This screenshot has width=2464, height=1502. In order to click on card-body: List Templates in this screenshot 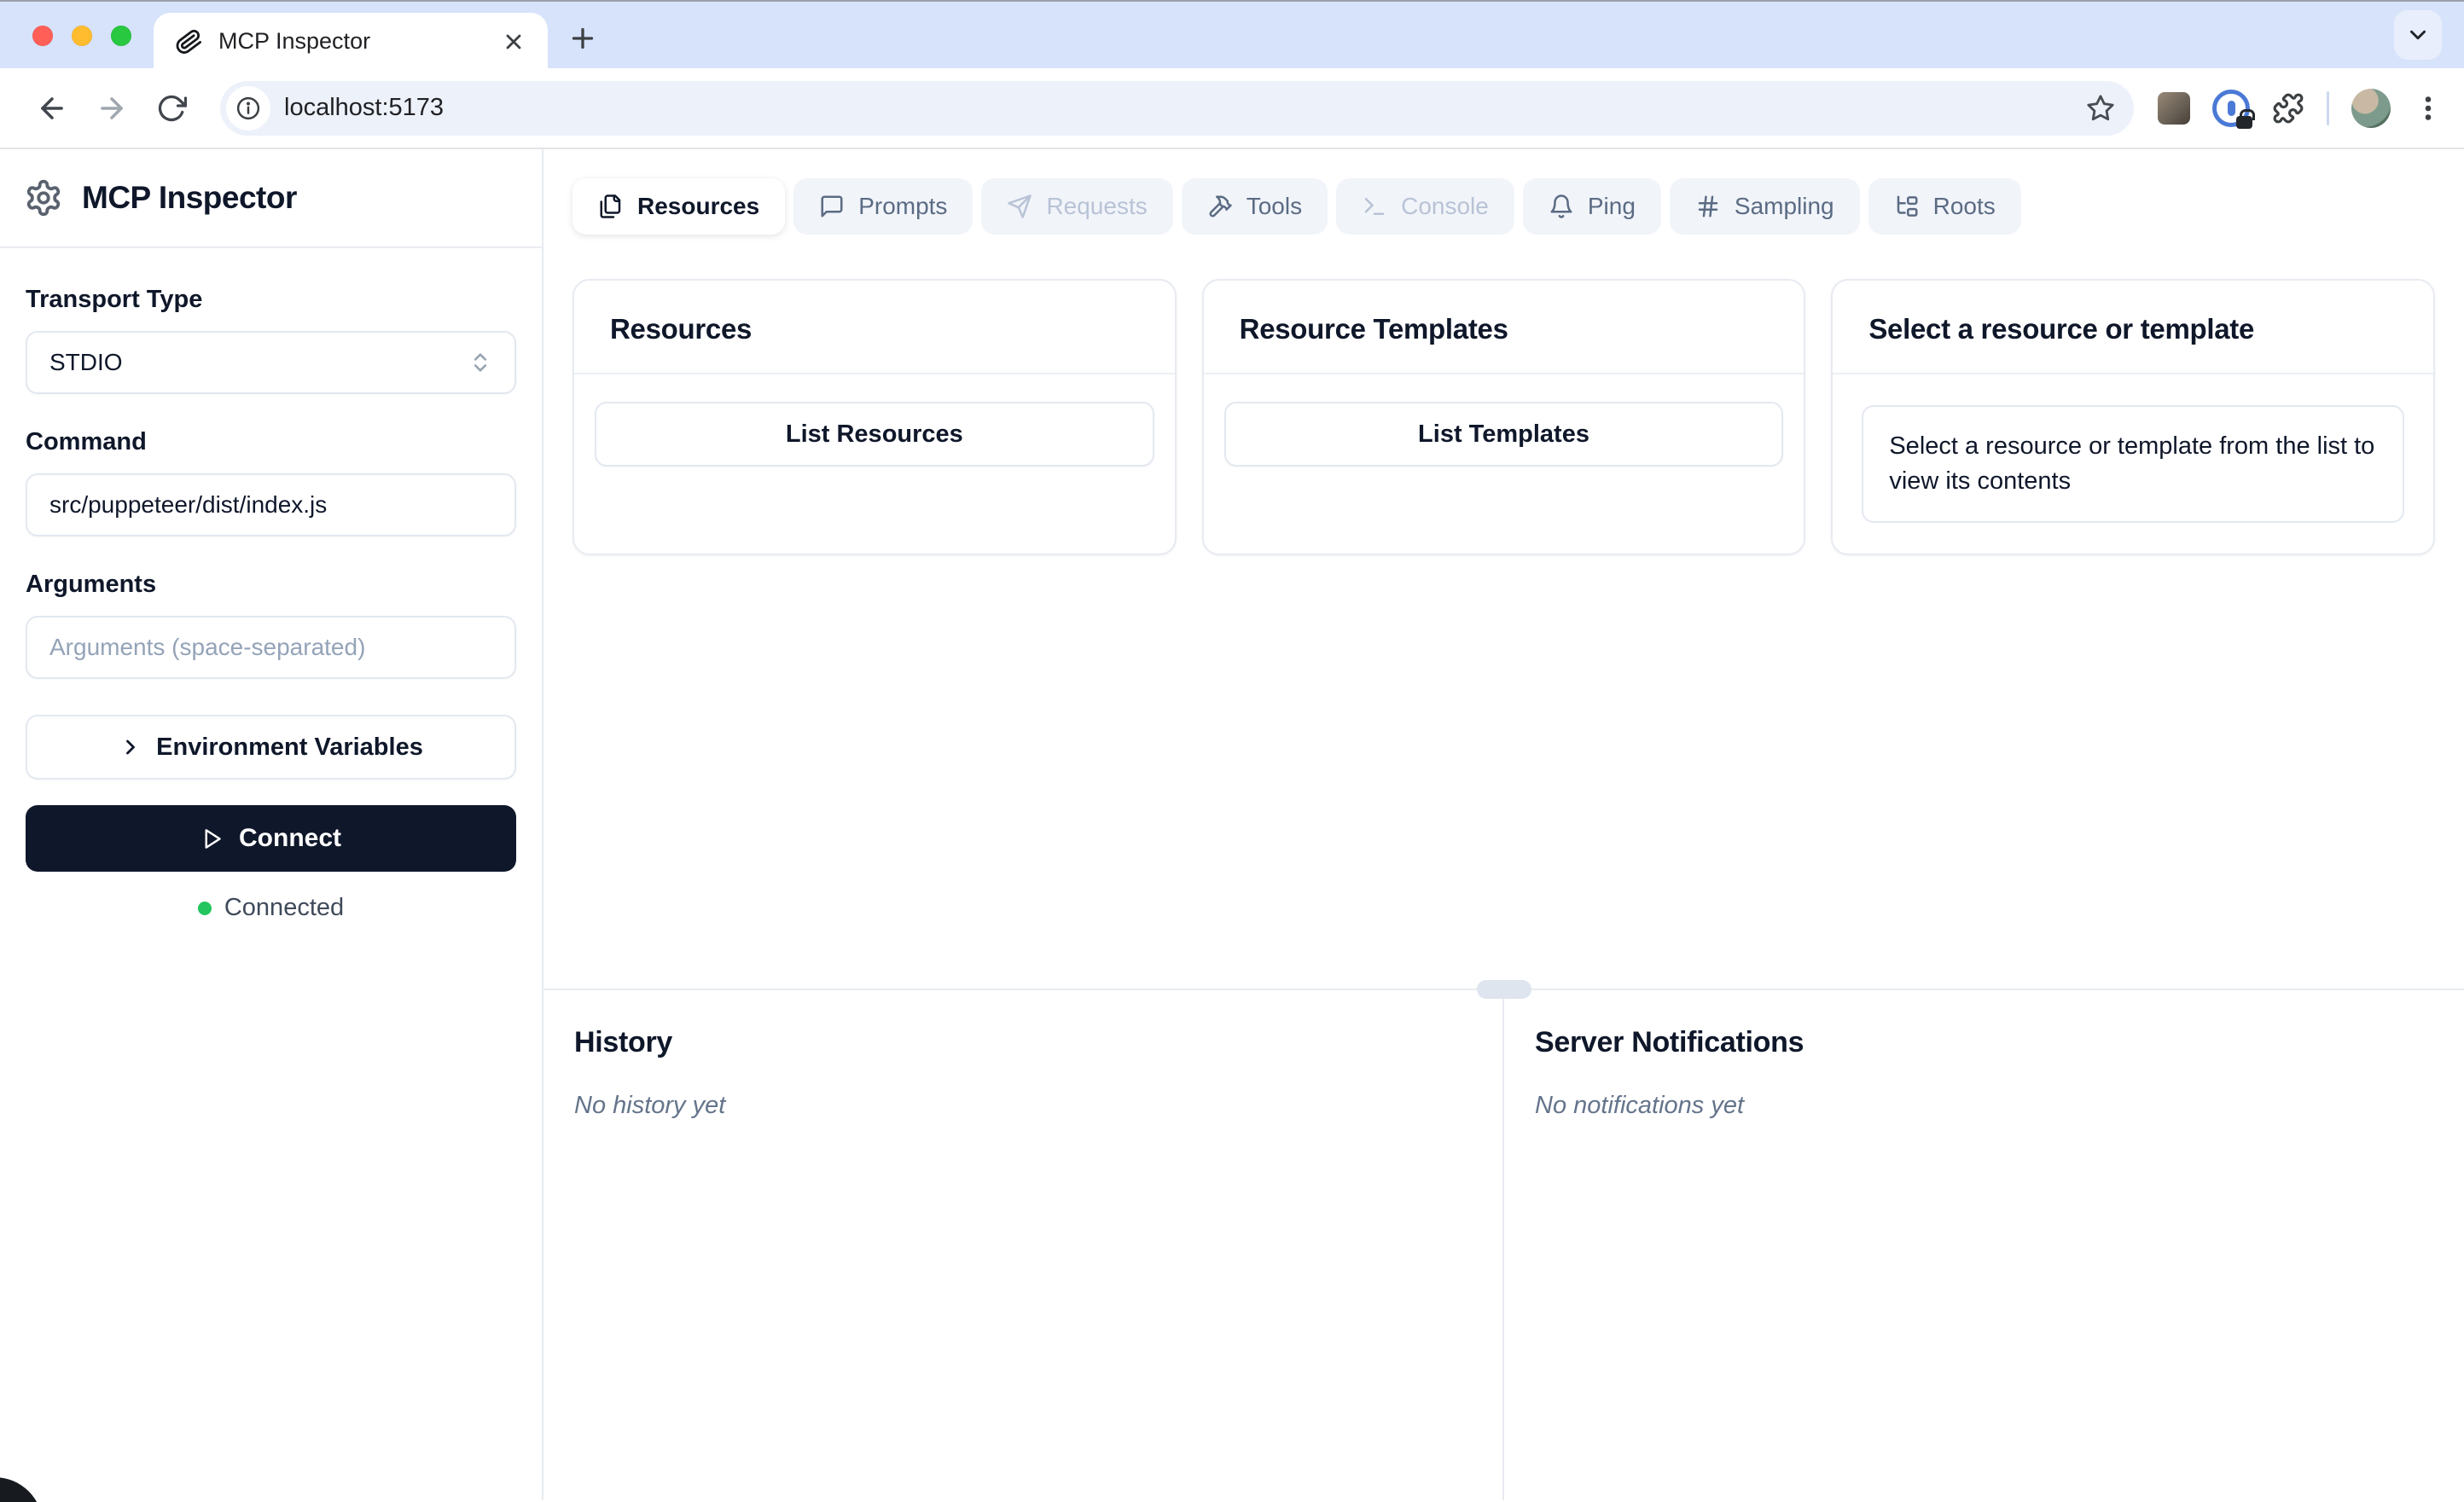, I will do `click(1504, 434)`.